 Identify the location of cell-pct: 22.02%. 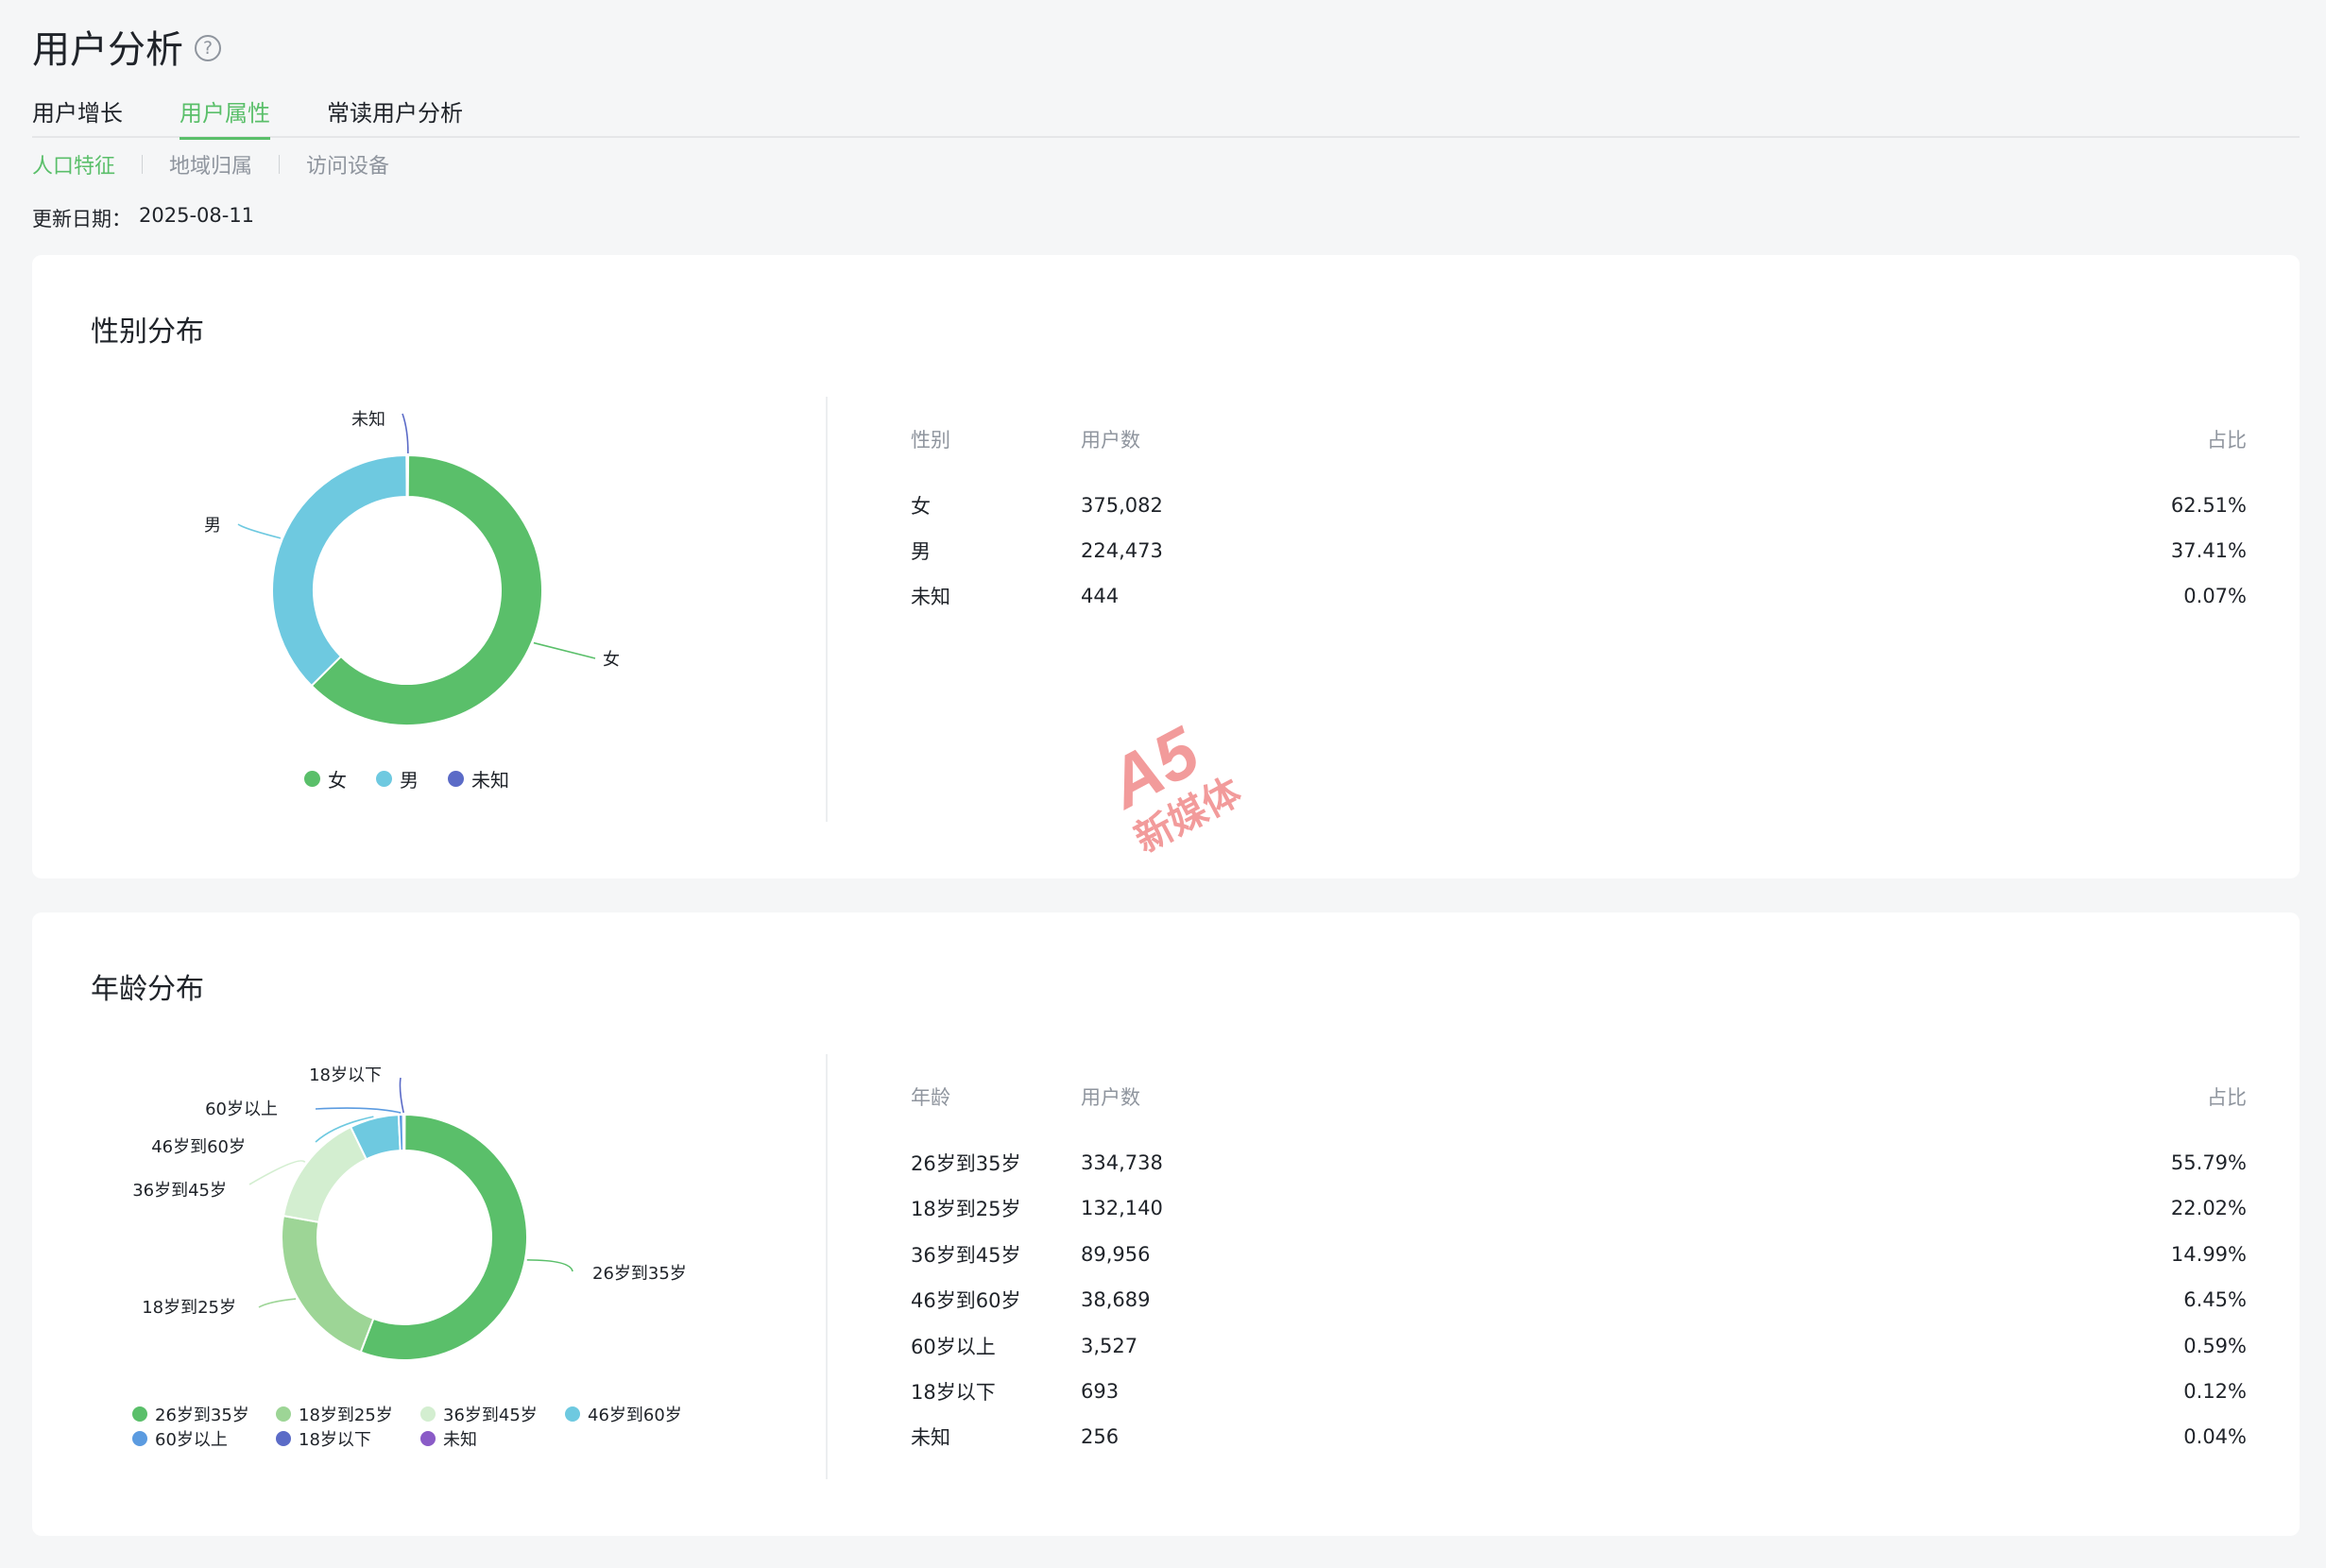
(2208, 1208).